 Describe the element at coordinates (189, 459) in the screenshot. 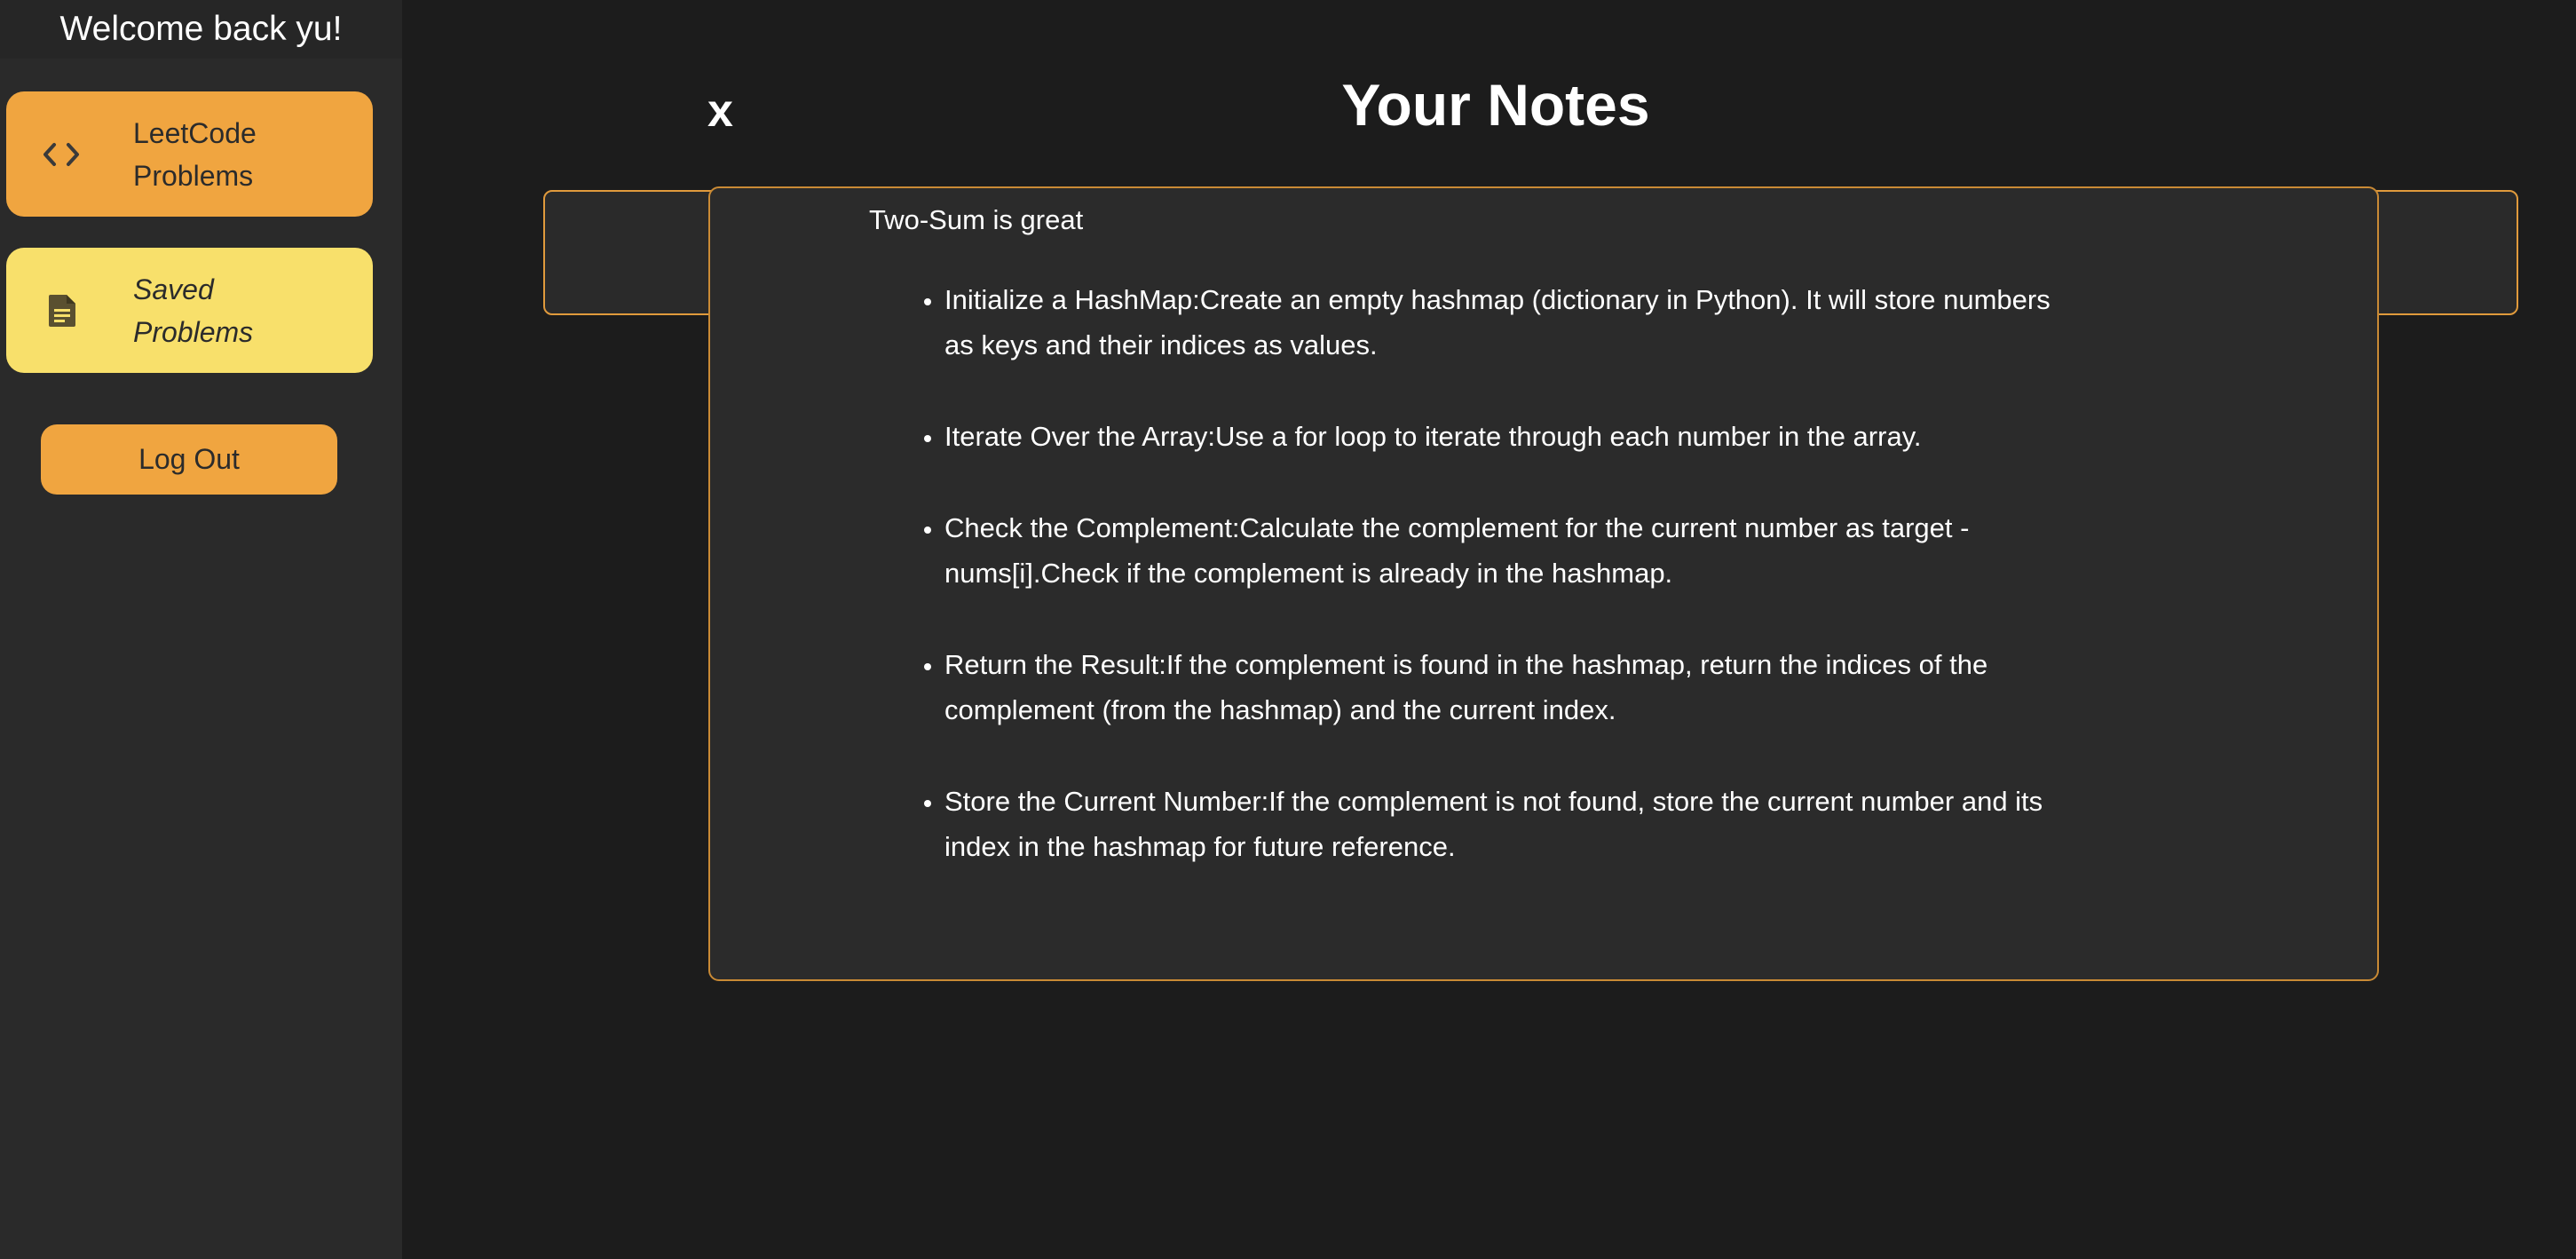

I see `log-out-button: Log Out` at that location.